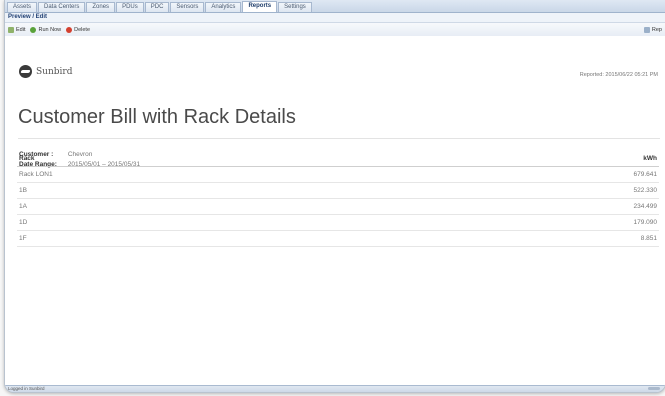 This screenshot has height=396, width=665. I want to click on kwh-cell: 8.851, so click(648, 238).